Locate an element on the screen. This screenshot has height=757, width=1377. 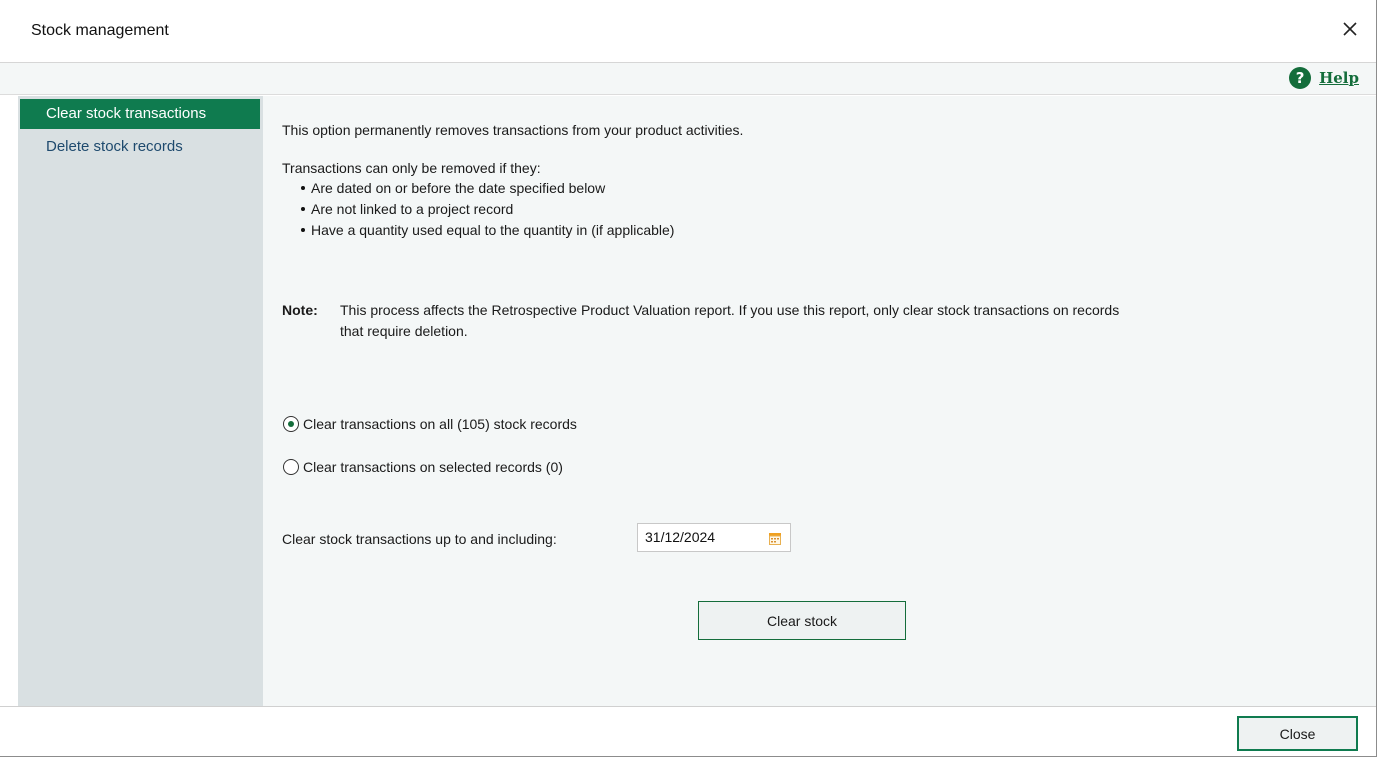
radio-button is located at coordinates (291, 467).